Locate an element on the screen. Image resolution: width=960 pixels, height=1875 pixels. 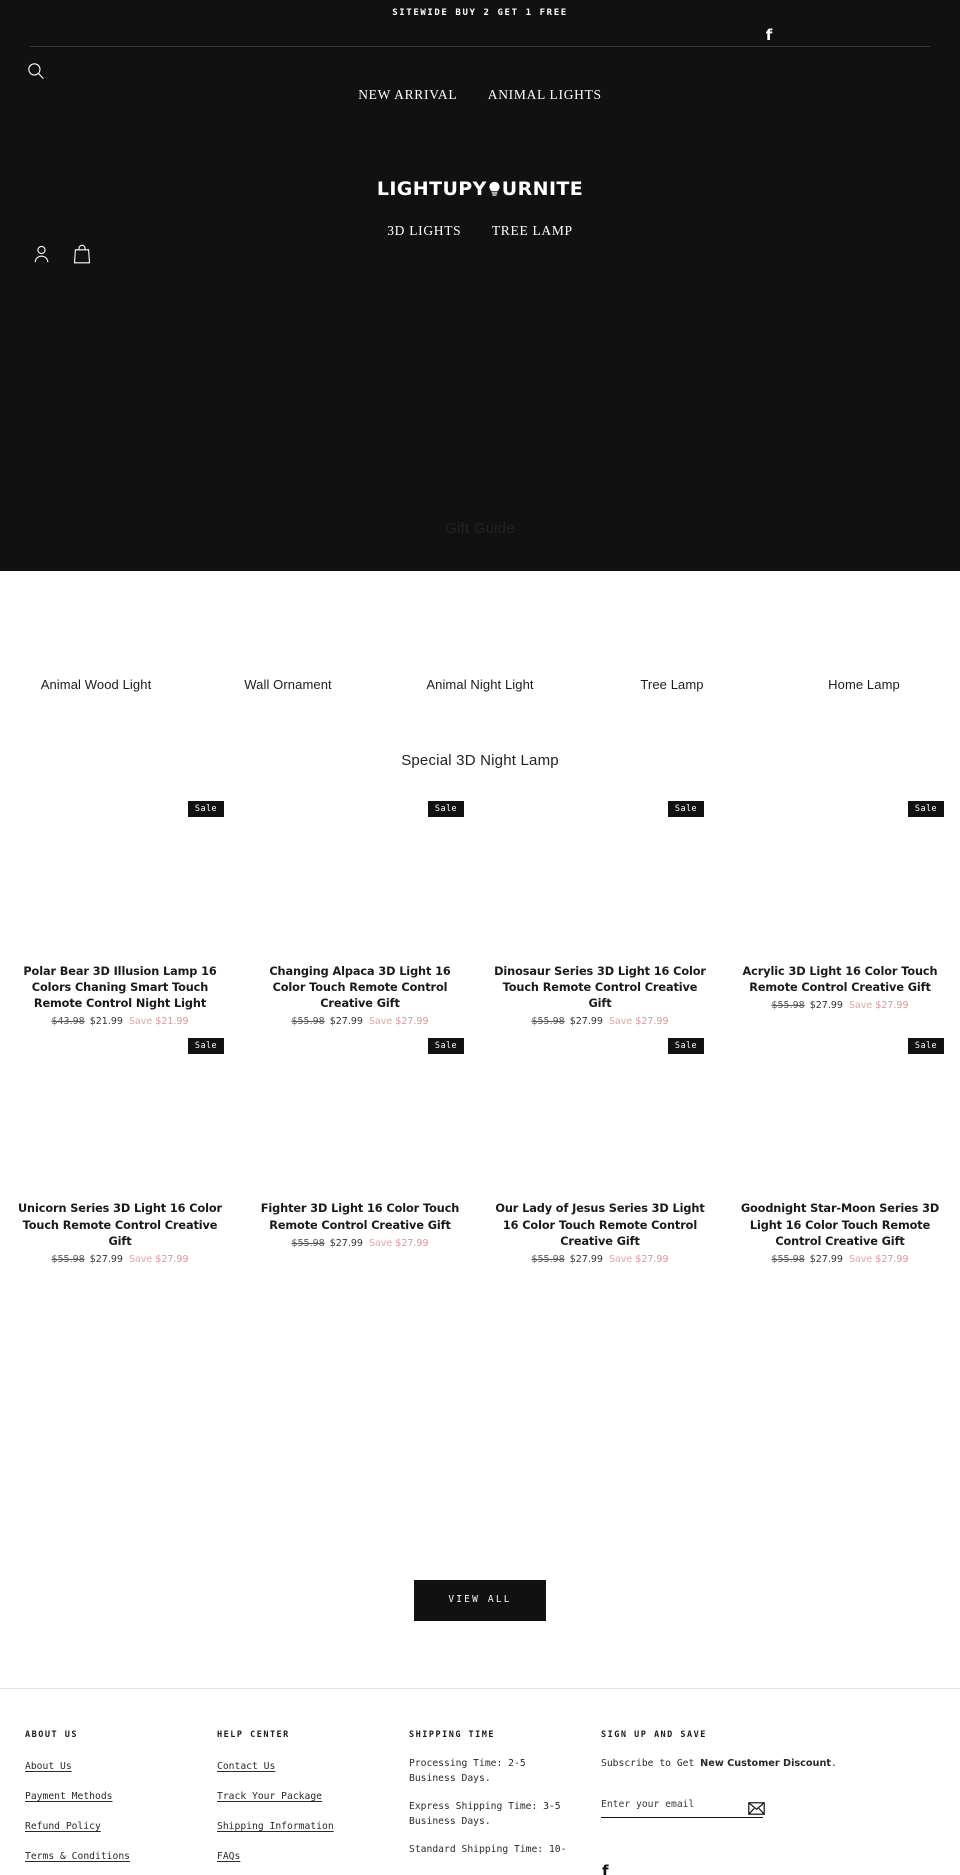
footer-link-about-us: About Us is located at coordinates (48, 1766).